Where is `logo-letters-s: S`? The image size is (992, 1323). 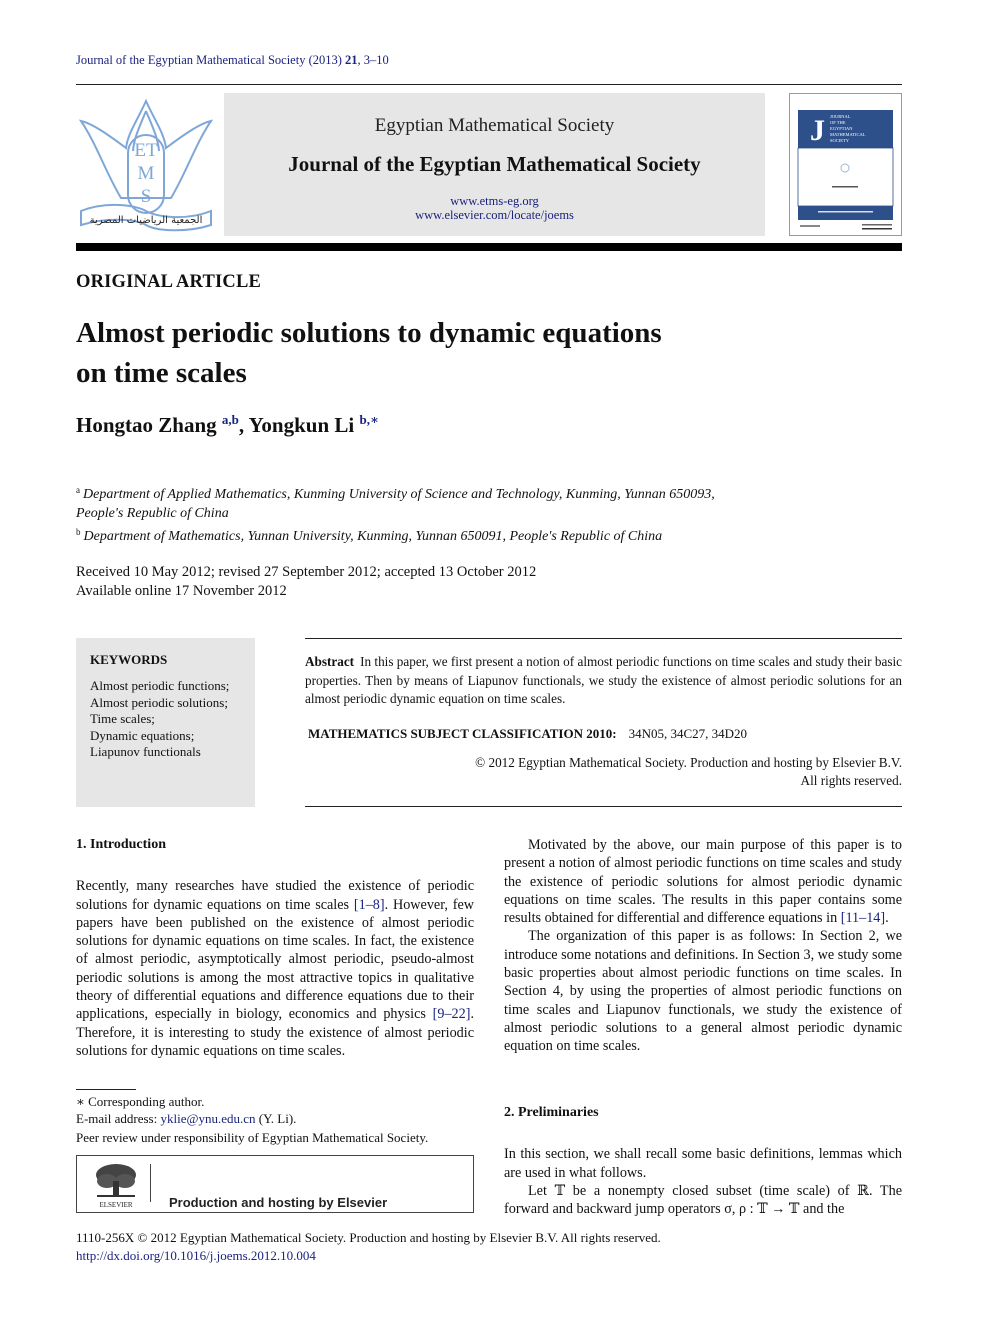 logo-letters-s: S is located at coordinates (146, 196).